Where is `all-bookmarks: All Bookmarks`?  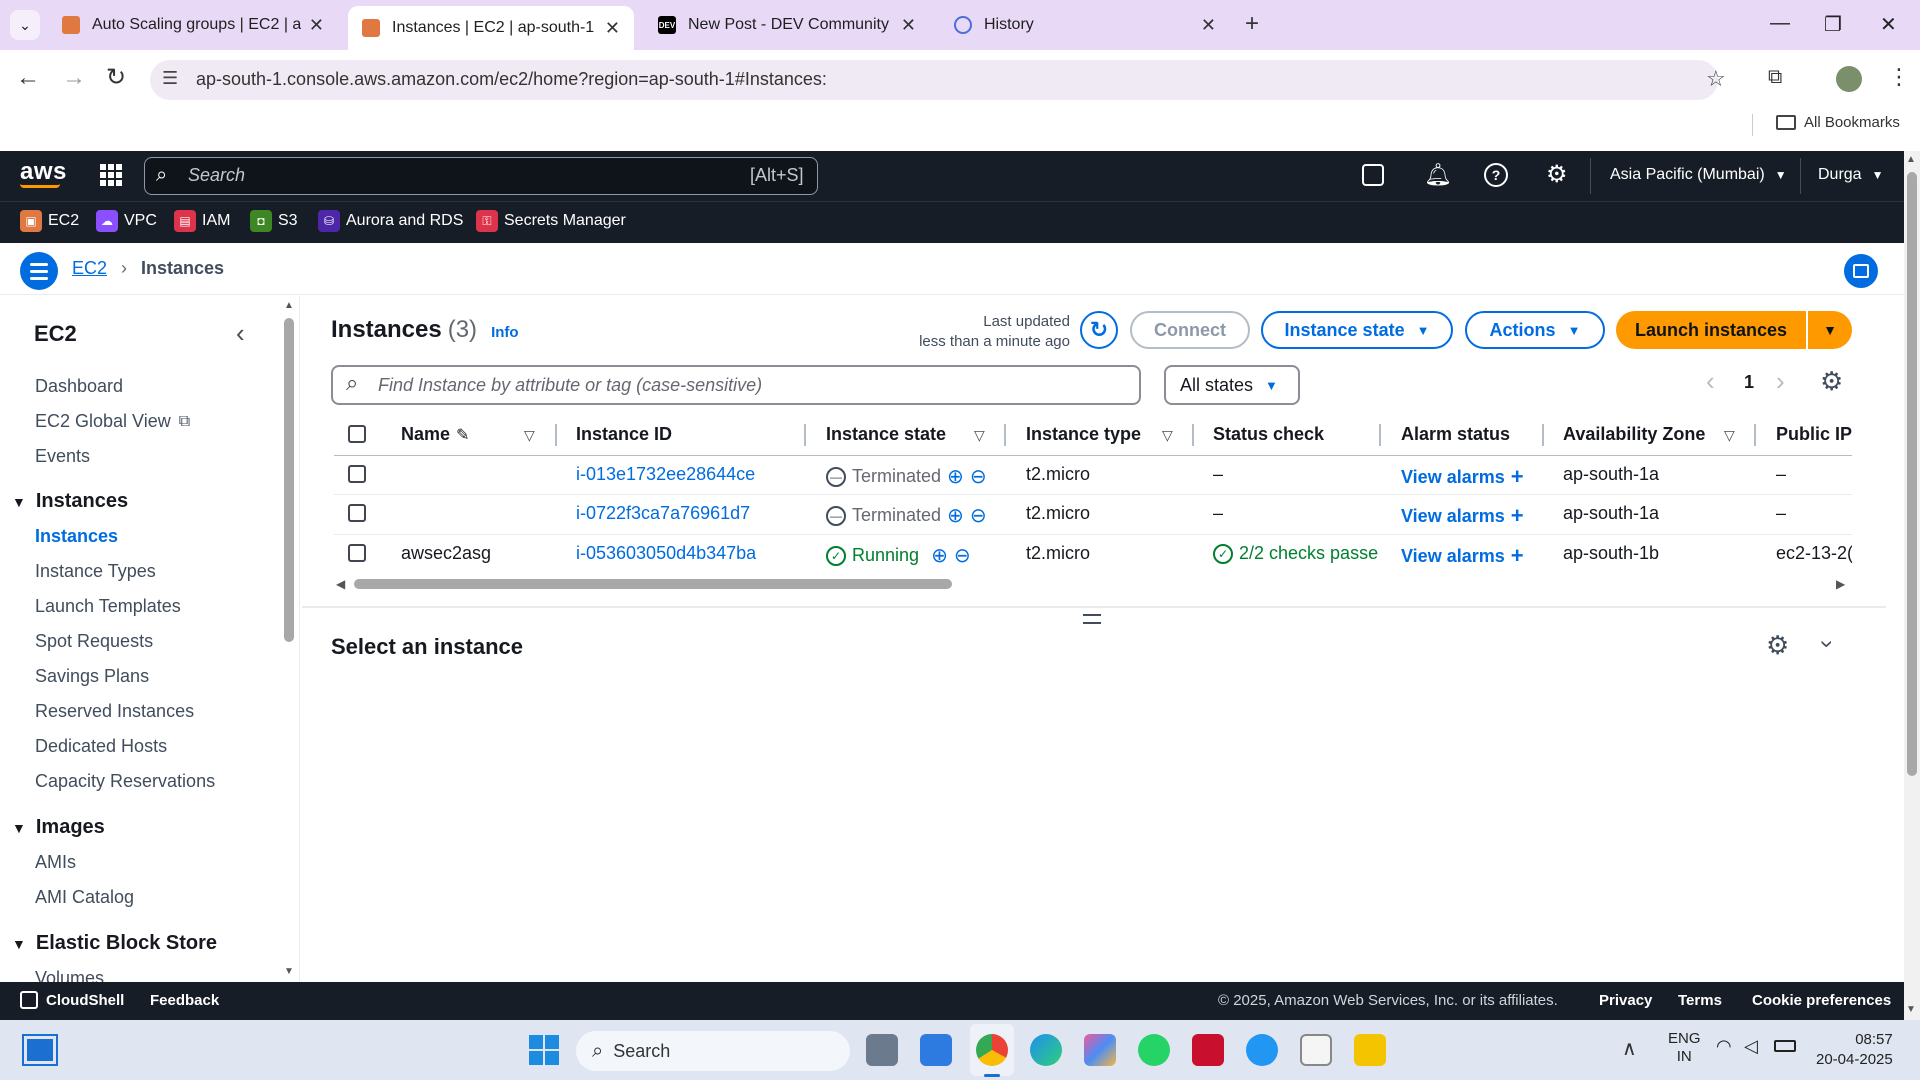 all-bookmarks: All Bookmarks is located at coordinates (1838, 122).